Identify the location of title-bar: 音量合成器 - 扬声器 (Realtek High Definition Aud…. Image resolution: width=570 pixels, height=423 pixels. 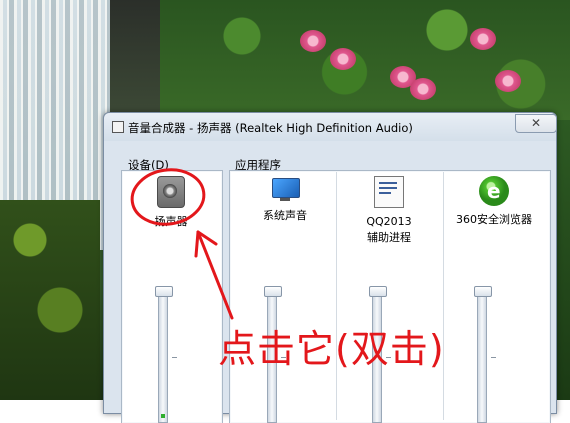
(330, 127).